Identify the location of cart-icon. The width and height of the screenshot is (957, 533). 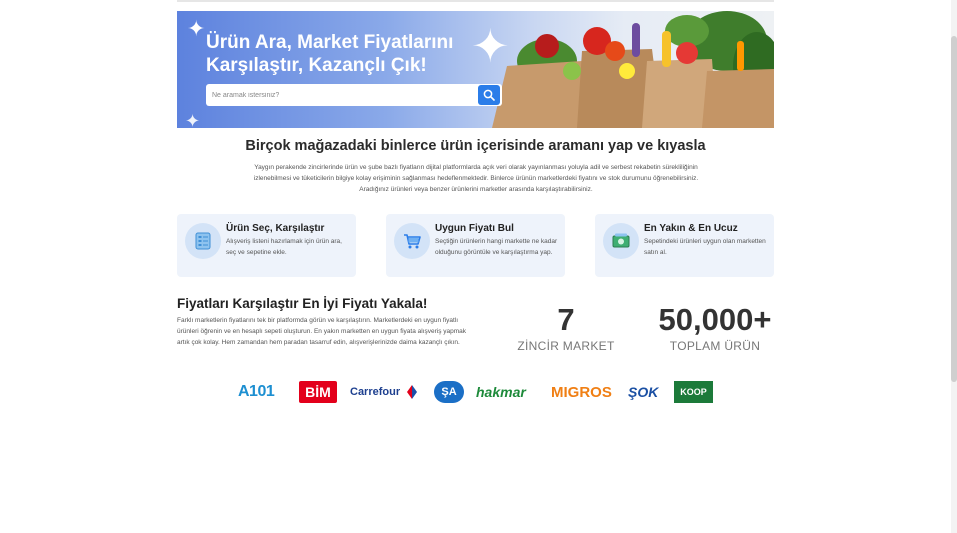
(412, 241).